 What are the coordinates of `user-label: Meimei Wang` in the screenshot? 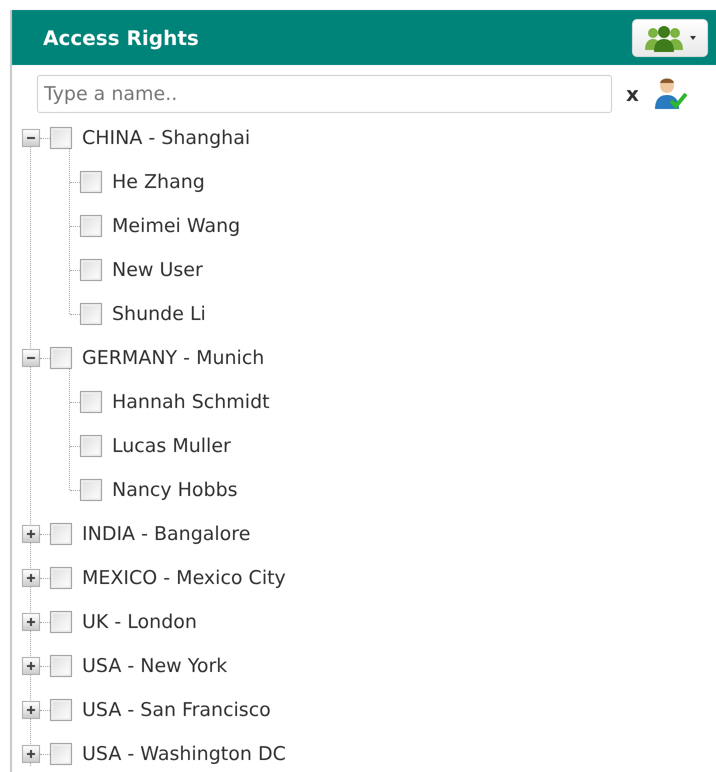 It's located at (176, 226).